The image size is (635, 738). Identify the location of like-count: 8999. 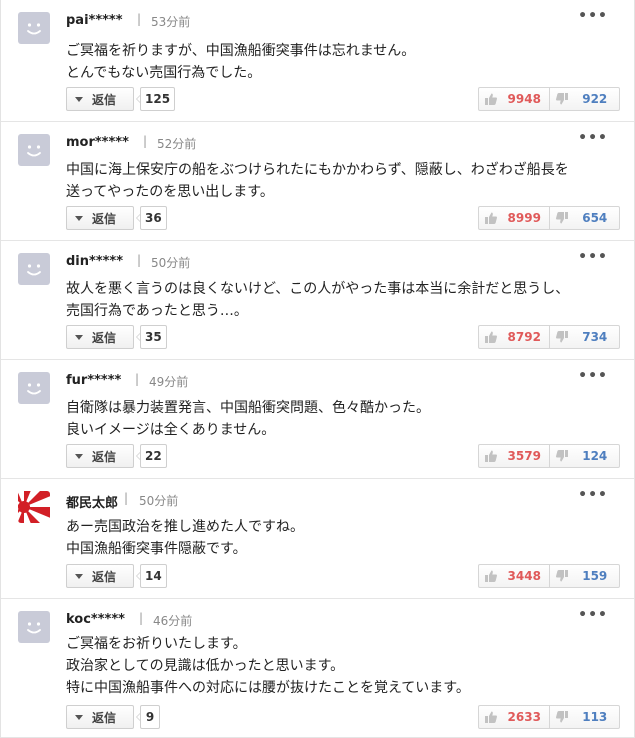
(524, 218).